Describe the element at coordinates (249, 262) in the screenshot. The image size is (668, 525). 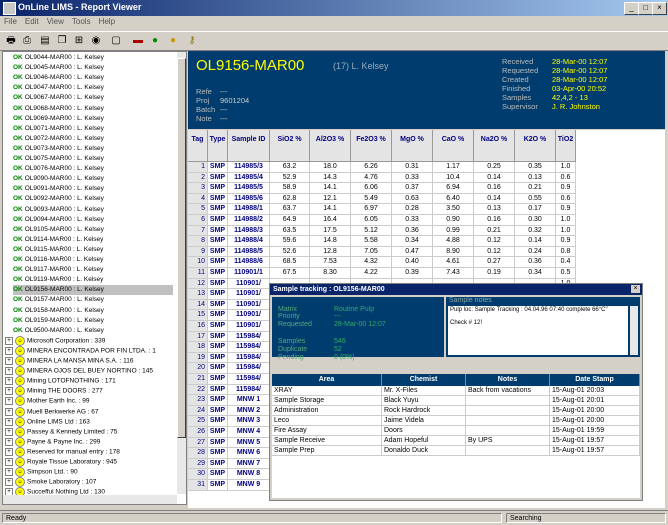
I see `grid-cell: 114988/6` at that location.